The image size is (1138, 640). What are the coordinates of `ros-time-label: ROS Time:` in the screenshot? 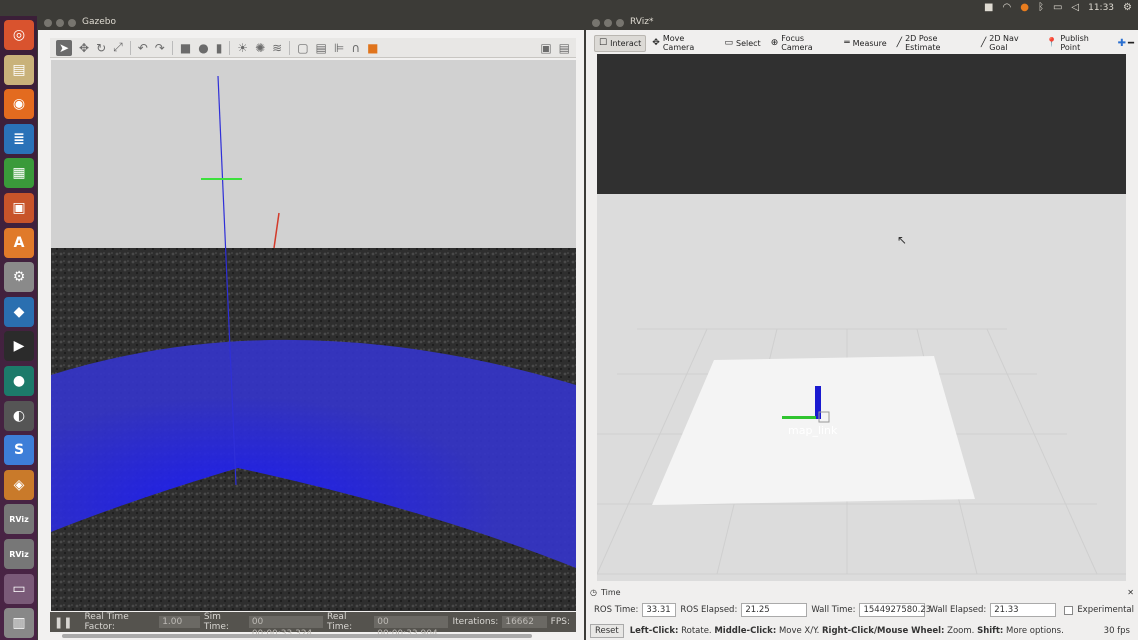 It's located at (616, 610).